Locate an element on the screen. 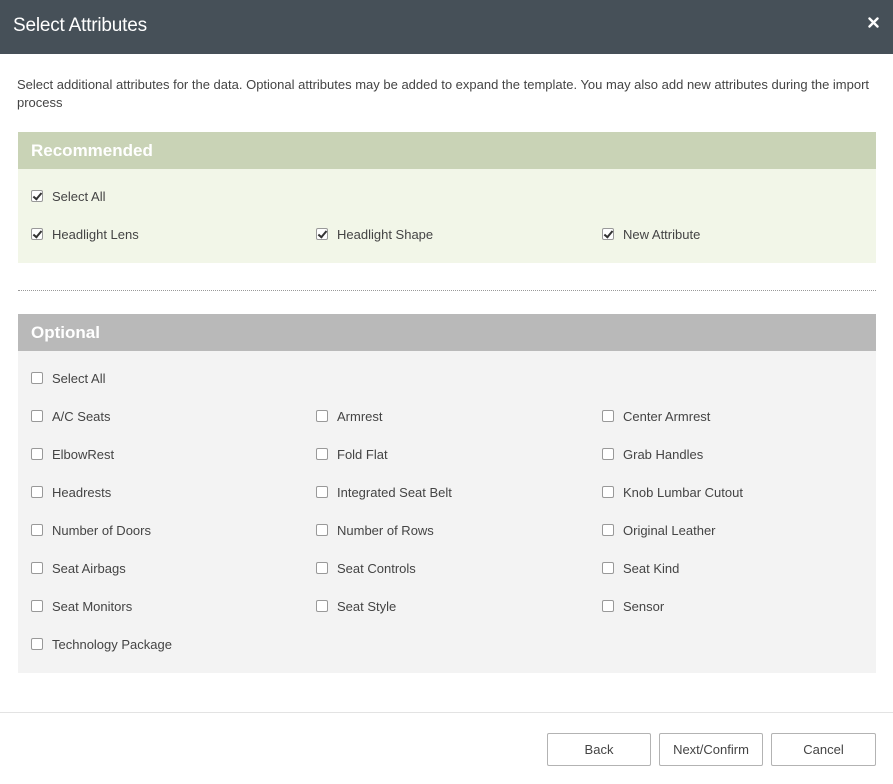  dialog-title: Select Attributes is located at coordinates (80, 25).